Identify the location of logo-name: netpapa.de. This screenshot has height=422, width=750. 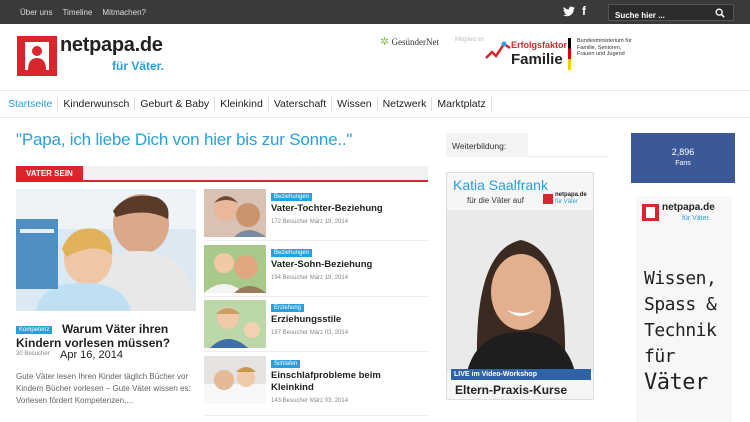
(111, 45).